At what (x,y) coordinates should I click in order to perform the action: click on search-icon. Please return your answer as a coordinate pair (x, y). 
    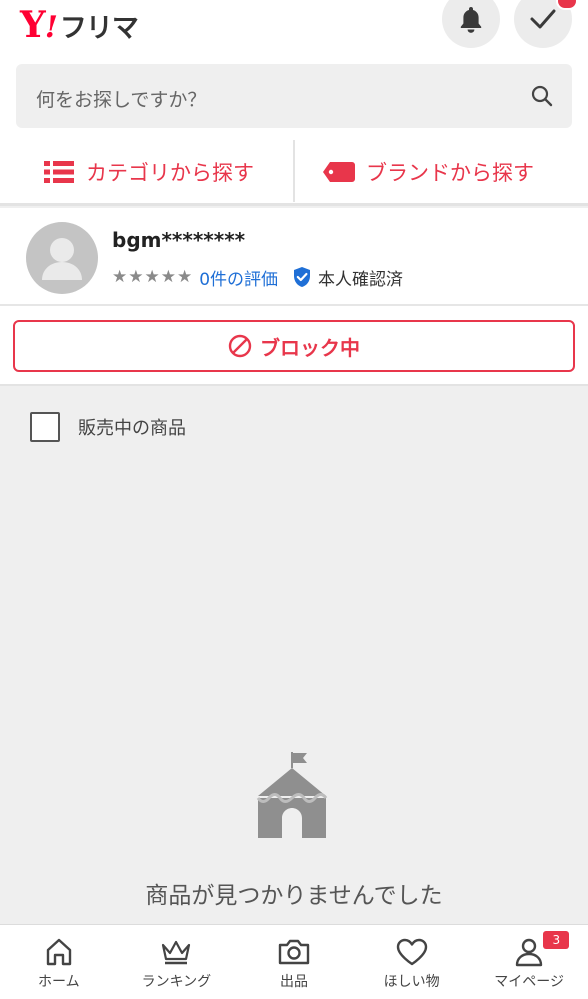
    Looking at the image, I should click on (542, 96).